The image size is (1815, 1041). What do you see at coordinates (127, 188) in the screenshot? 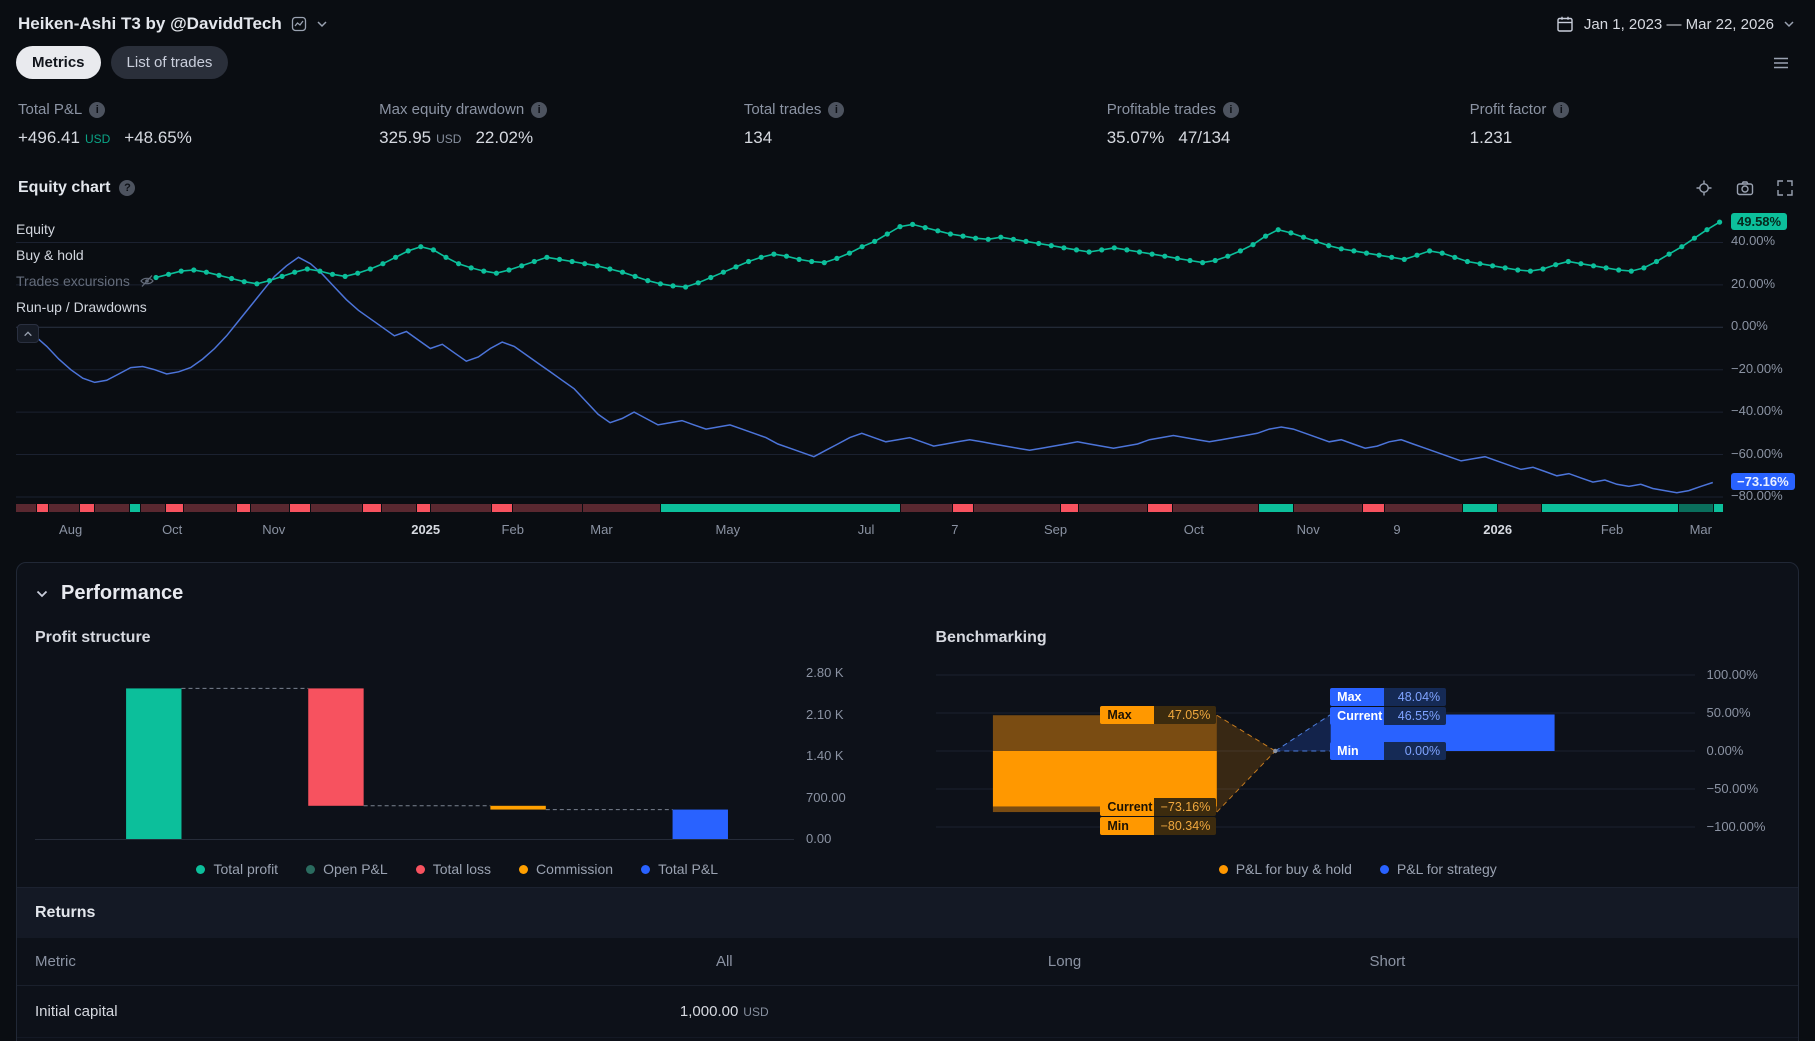
I see `equity-chart-help-icon: ?` at bounding box center [127, 188].